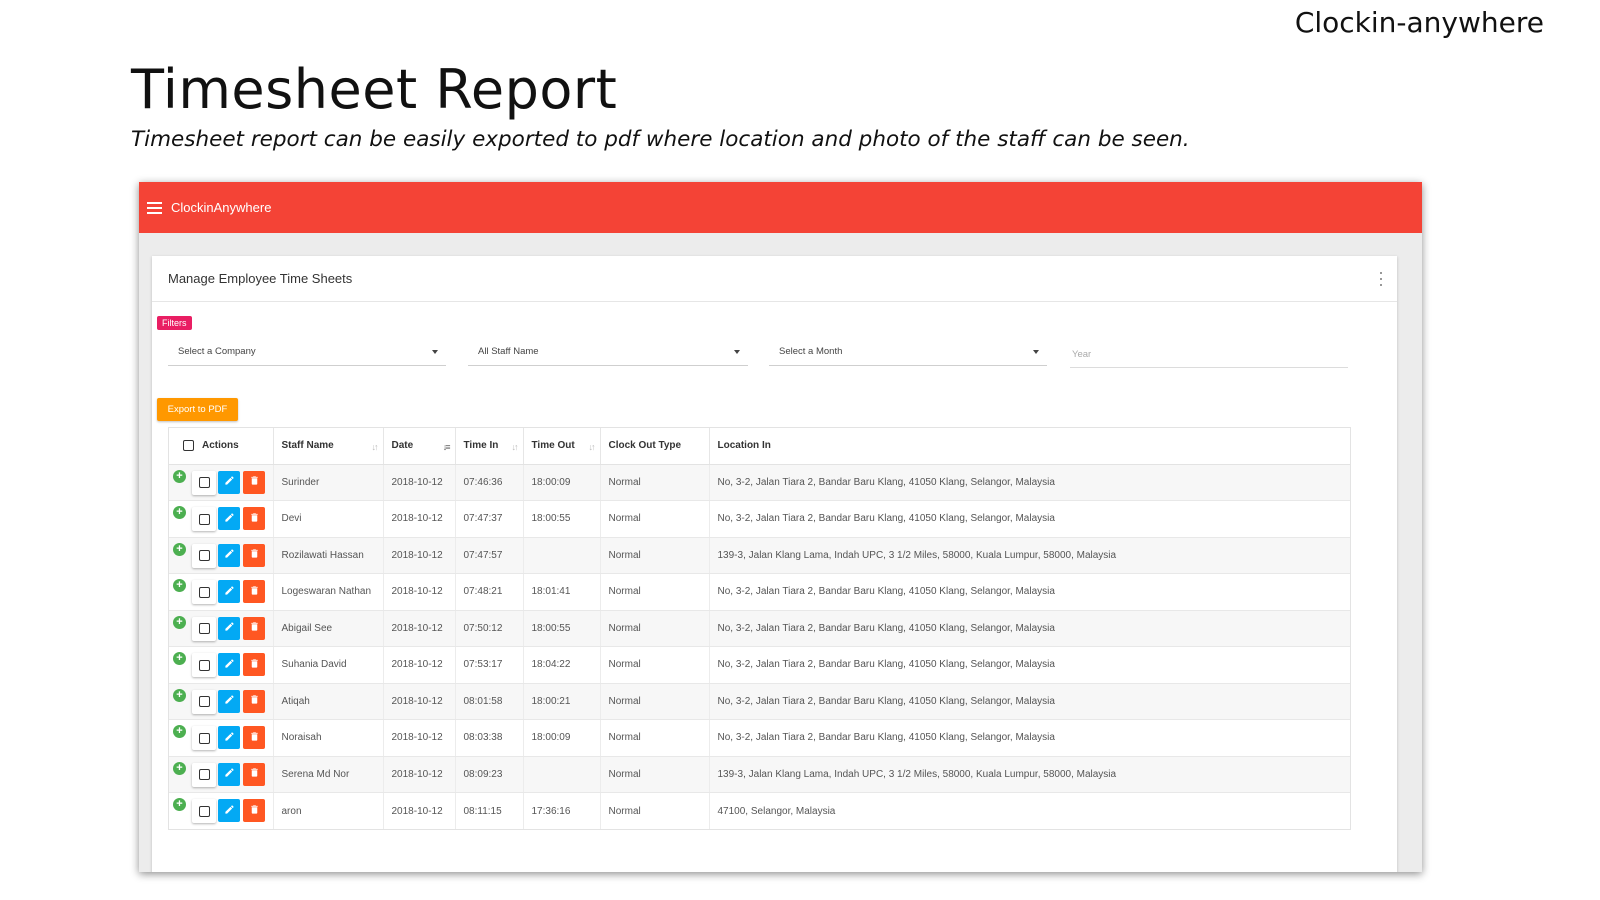  Describe the element at coordinates (489, 810) in the screenshot. I see `cell-time-in: 08:11:15` at that location.